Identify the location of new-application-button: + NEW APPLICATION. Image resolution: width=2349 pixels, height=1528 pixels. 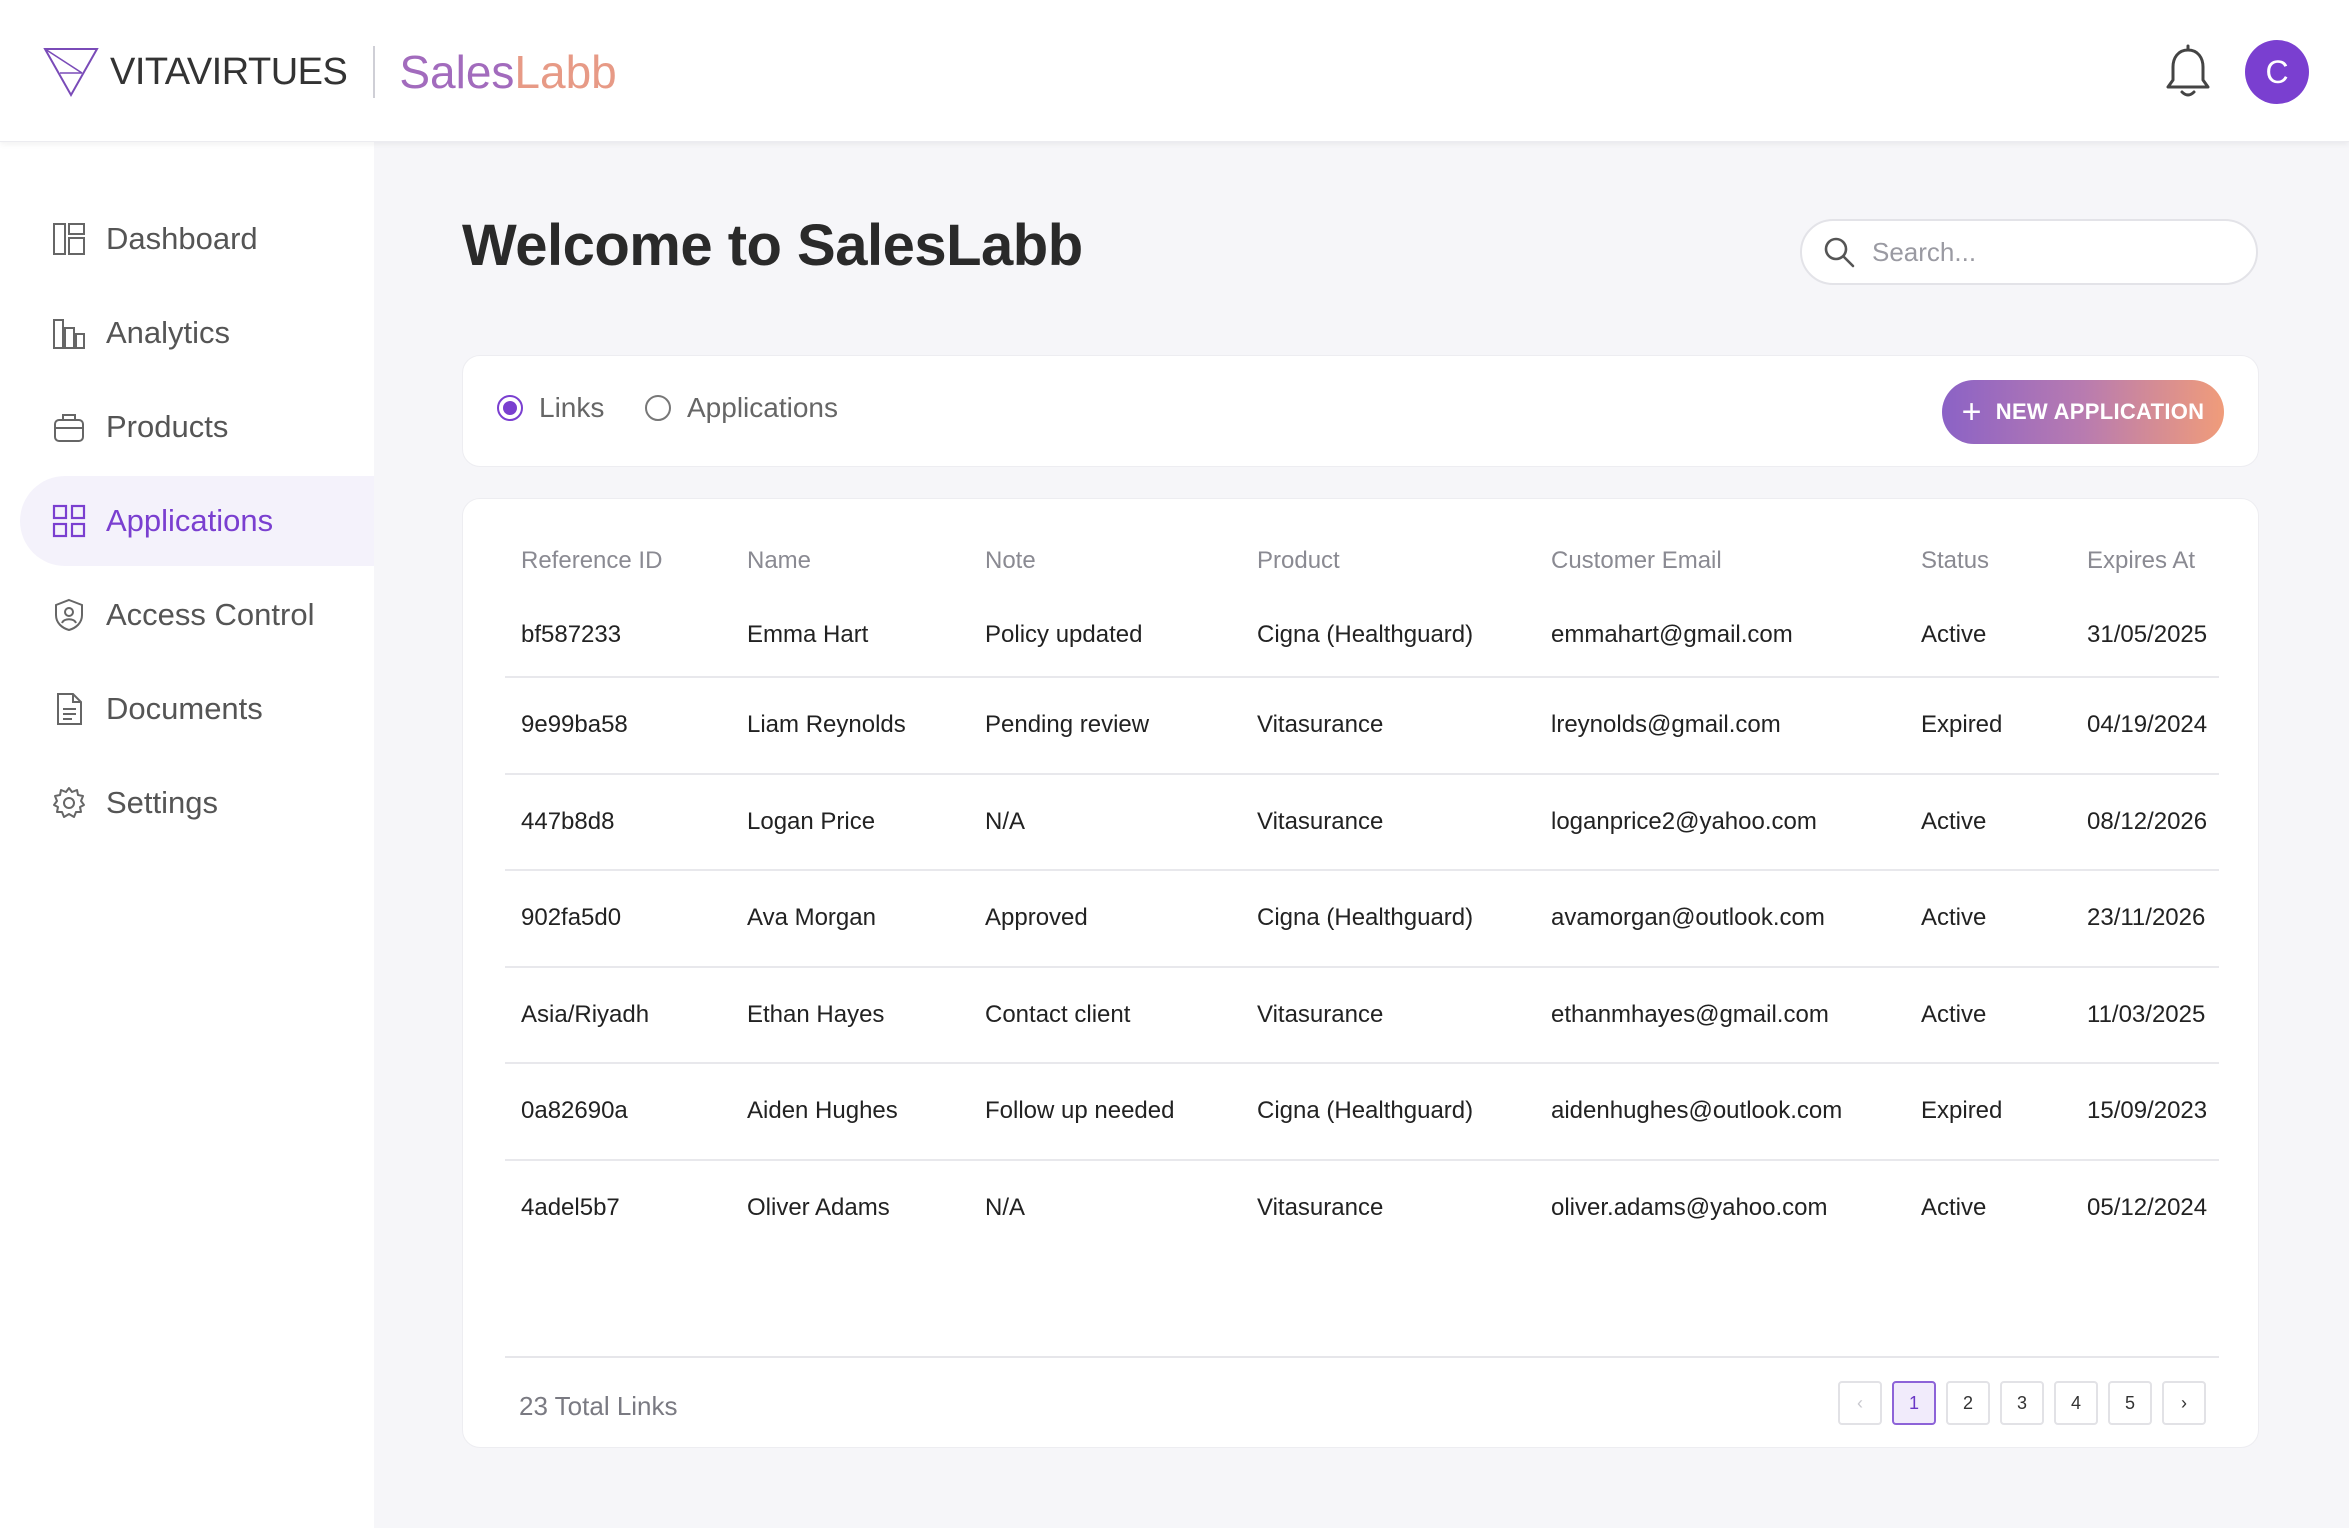
(2083, 412).